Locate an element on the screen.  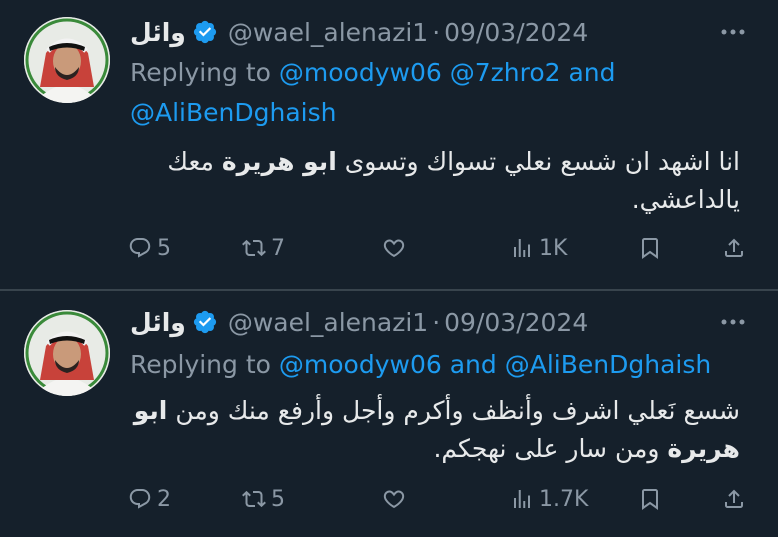
tweet-text-part: ومن سار على نهجكم. is located at coordinates (550, 448).